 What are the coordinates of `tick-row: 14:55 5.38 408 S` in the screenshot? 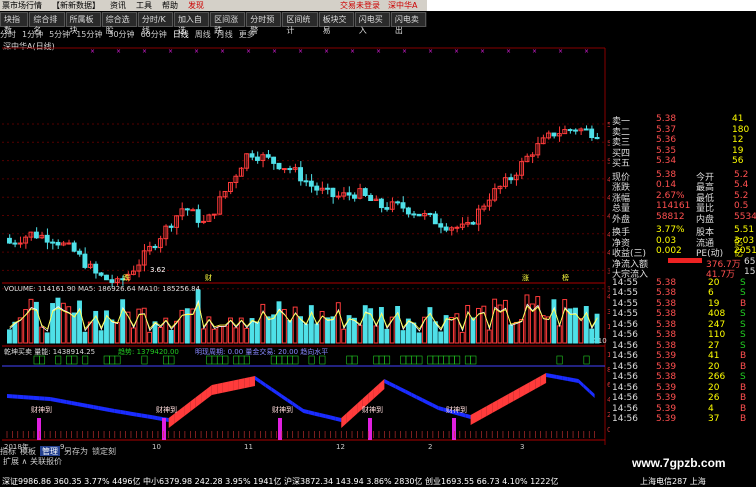 It's located at (683, 314).